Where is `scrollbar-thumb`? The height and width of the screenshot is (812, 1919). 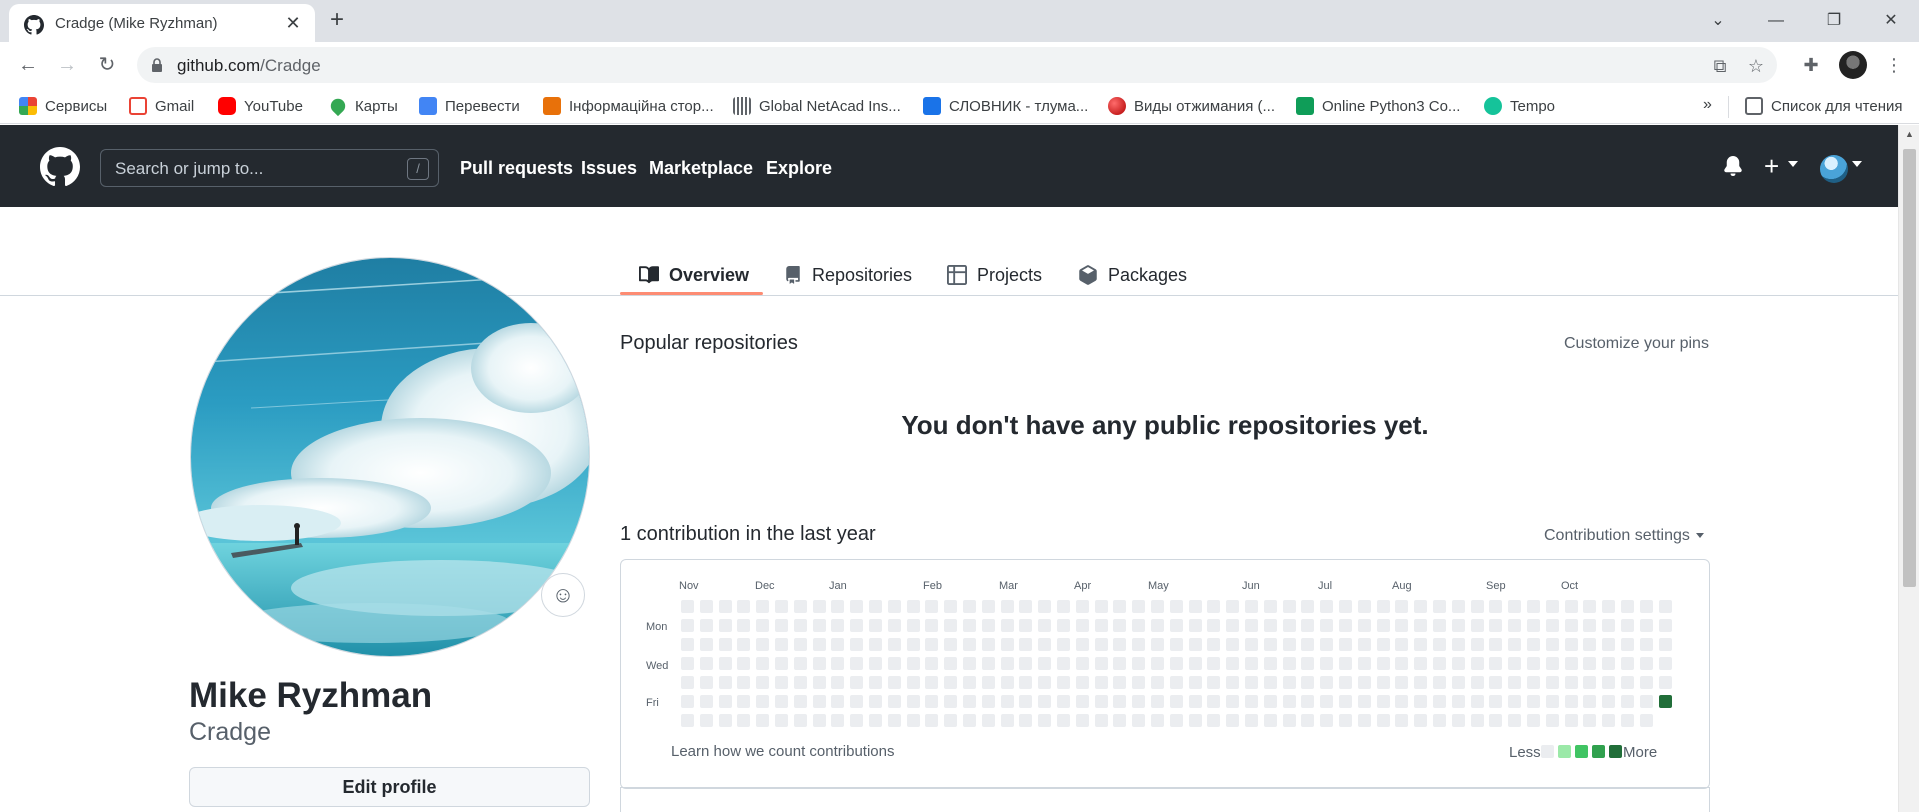 scrollbar-thumb is located at coordinates (1909, 368).